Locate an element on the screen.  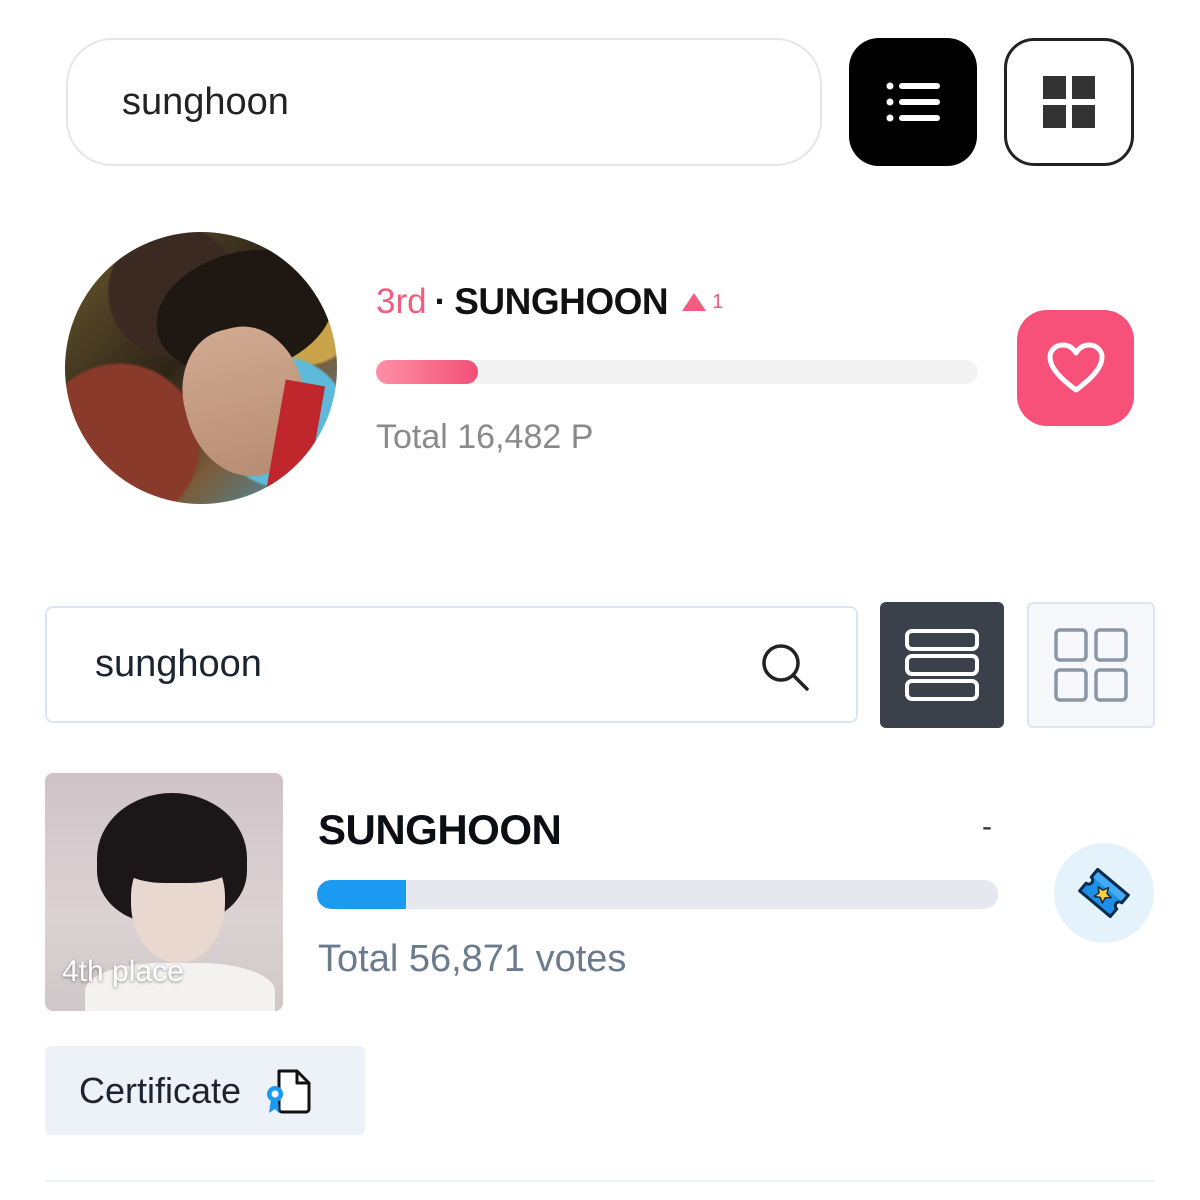
vote-heart-button is located at coordinates (1075, 368).